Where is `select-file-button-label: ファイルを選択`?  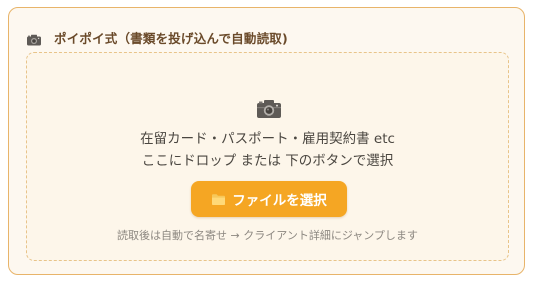
select-file-button-label: ファイルを選択 is located at coordinates (279, 201).